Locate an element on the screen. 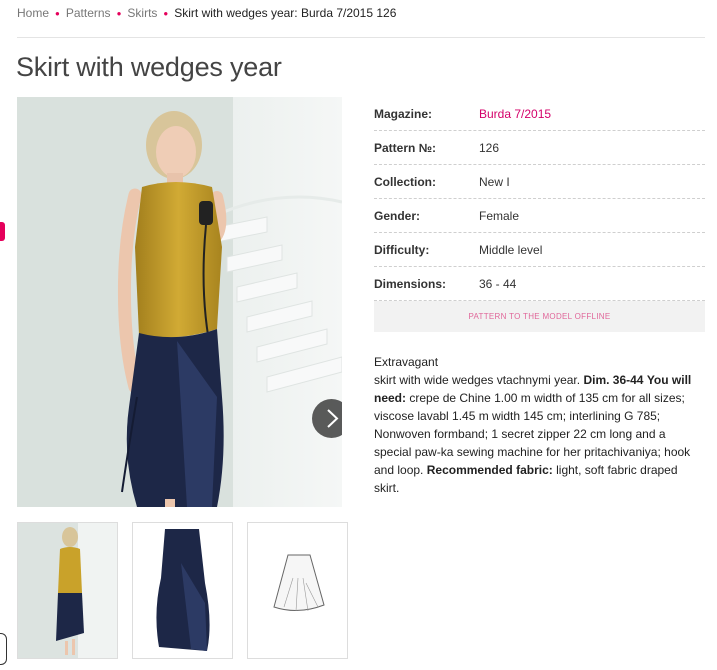 The image size is (717, 670). page-title: Skirt with wedges year is located at coordinates (149, 67).